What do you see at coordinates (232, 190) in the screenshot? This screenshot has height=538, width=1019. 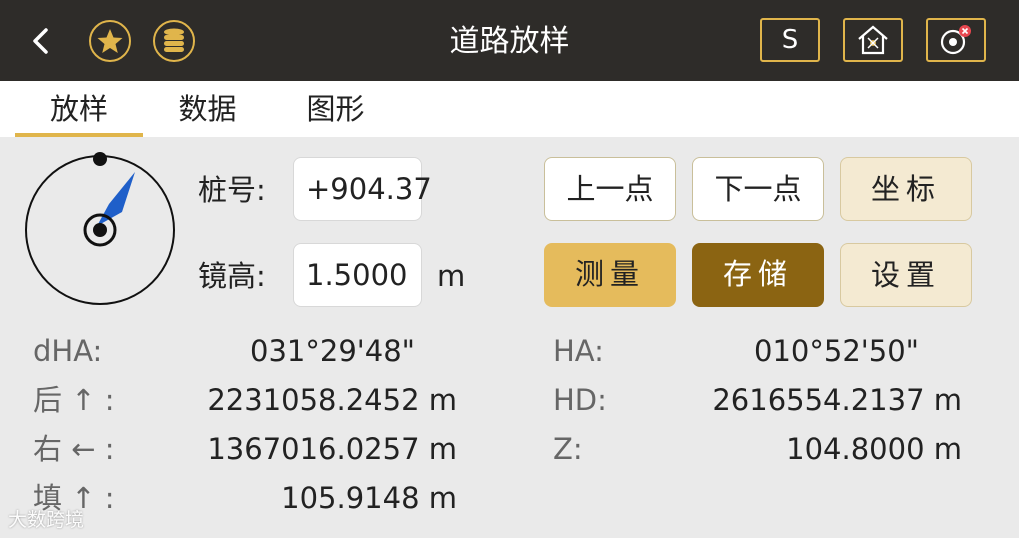 I see `station-label: 桩号:` at bounding box center [232, 190].